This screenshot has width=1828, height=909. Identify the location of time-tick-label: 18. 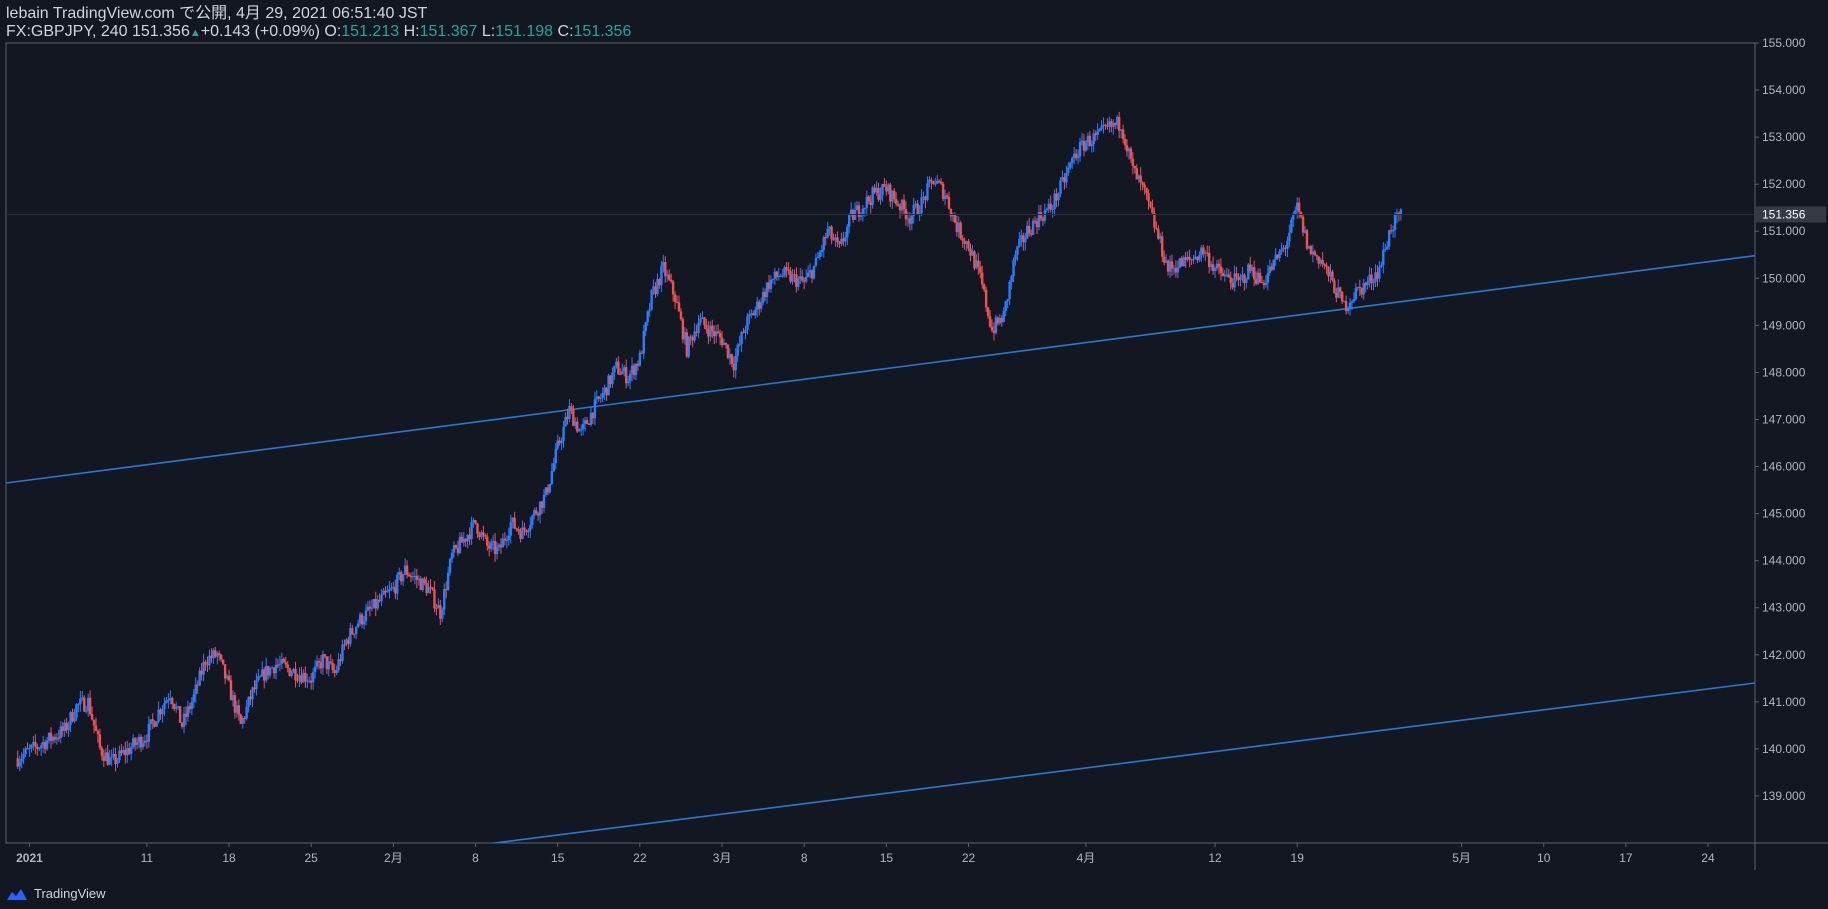
(229, 858).